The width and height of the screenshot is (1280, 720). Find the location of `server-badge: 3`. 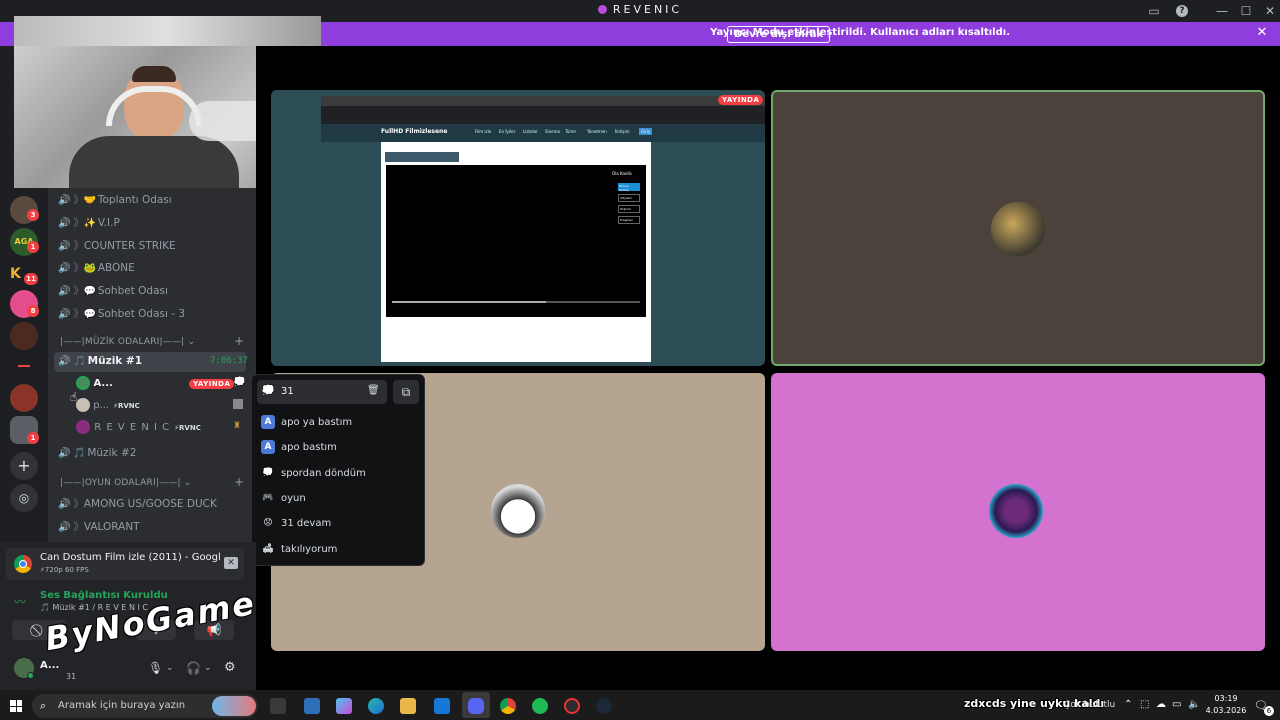

server-badge: 3 is located at coordinates (33, 215).